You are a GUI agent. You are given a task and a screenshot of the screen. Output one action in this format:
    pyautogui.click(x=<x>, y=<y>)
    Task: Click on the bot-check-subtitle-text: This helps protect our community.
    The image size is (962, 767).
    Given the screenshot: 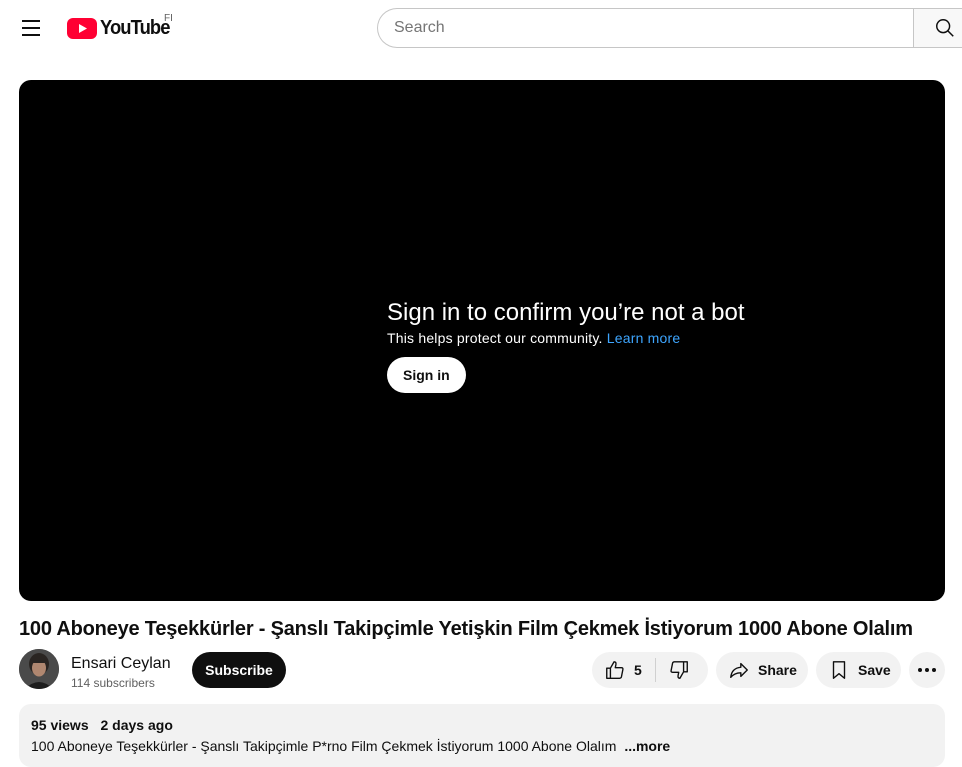 What is the action you would take?
    pyautogui.click(x=495, y=338)
    